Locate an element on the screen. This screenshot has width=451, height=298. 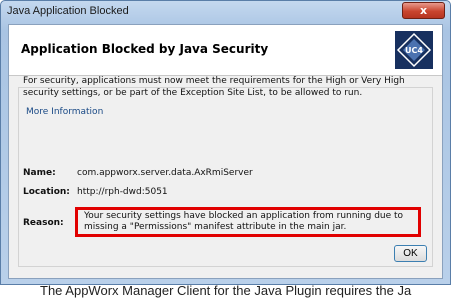
close-button: x is located at coordinates (423, 10).